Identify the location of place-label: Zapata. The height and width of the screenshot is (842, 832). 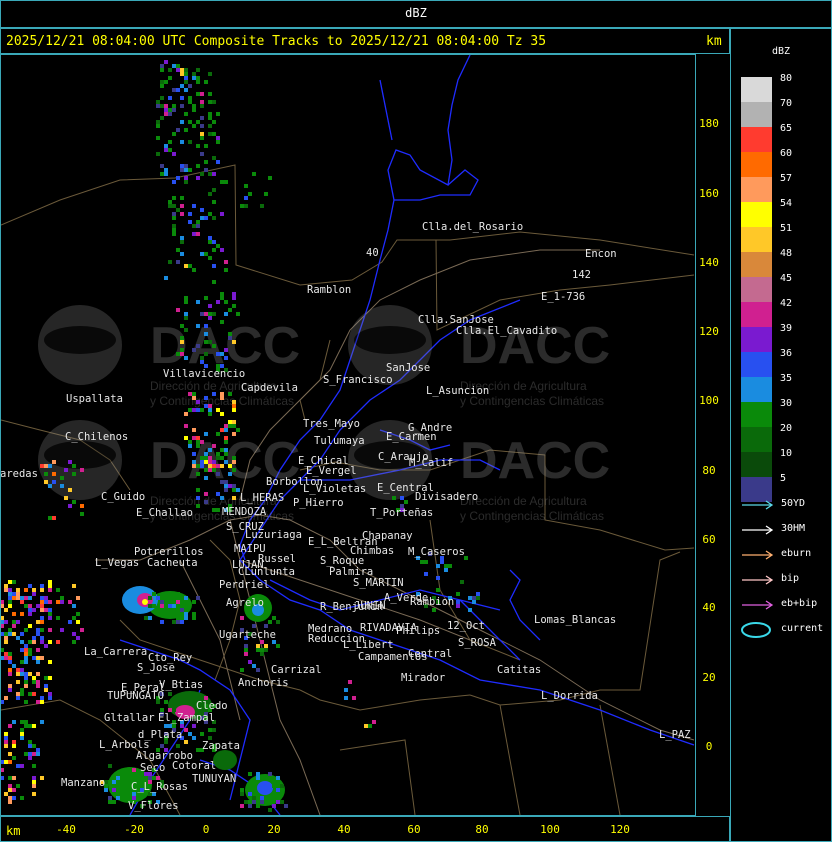
(221, 746).